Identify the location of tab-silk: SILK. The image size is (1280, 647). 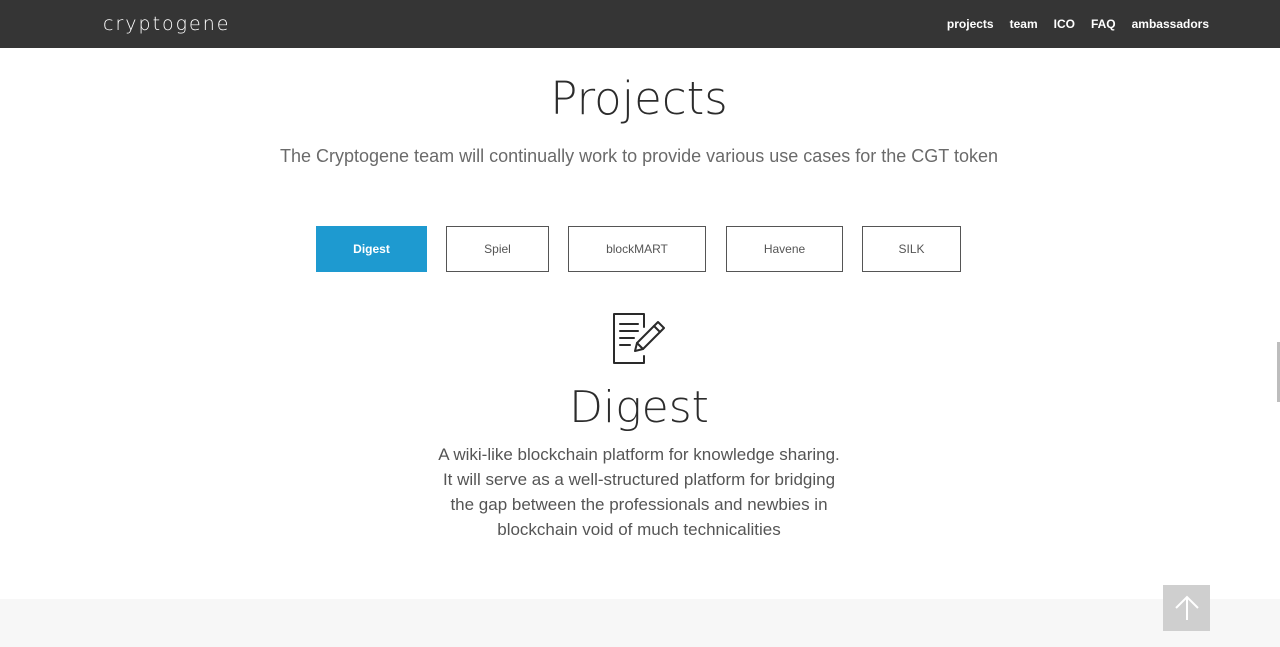
(911, 249).